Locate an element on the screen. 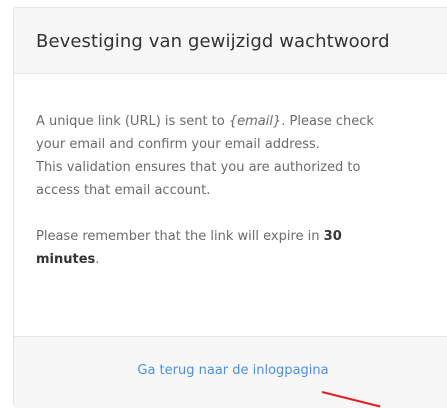 This screenshot has height=408, width=447. instruction-text-prefix: A unique link (URL) is sent to is located at coordinates (132, 121).